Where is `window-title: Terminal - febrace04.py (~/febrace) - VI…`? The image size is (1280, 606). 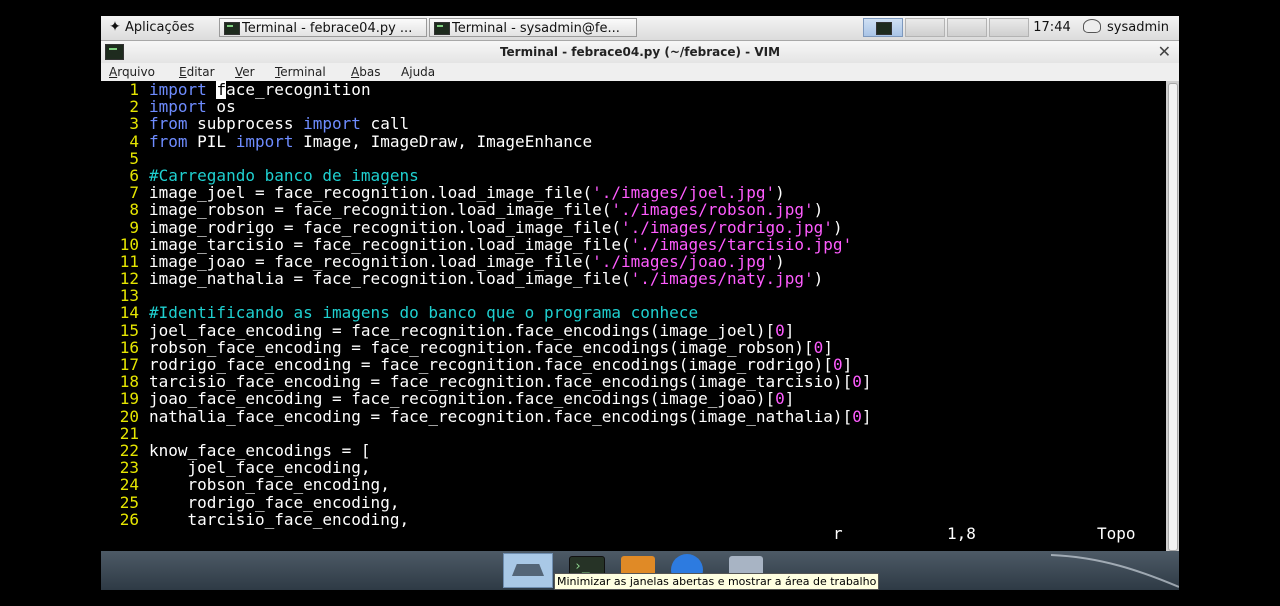
window-title: Terminal - febrace04.py (~/febrace) - VI… is located at coordinates (640, 52).